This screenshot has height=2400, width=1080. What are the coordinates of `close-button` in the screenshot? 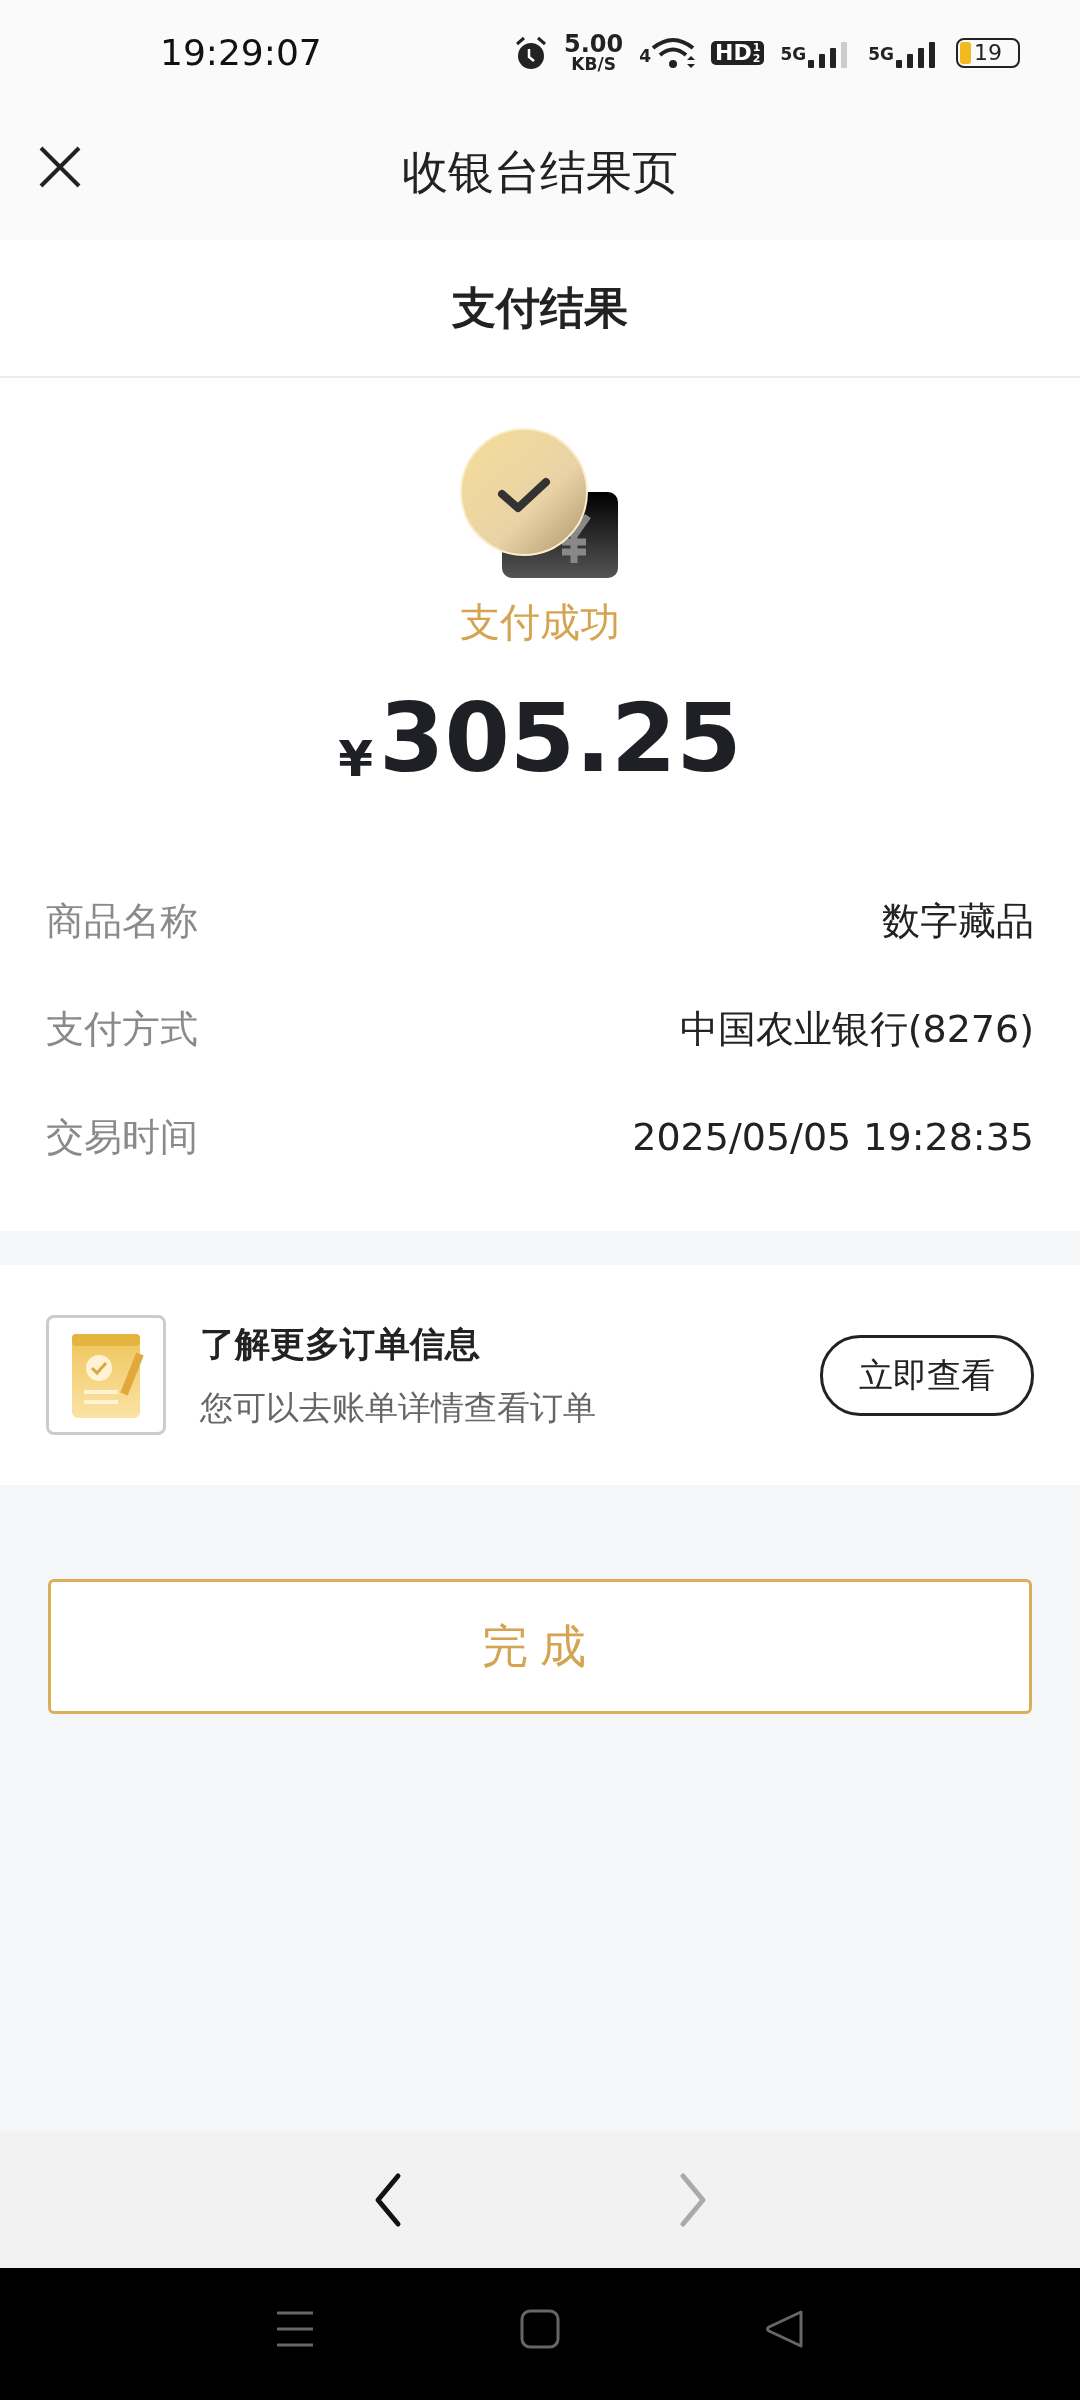 It's located at (60, 167).